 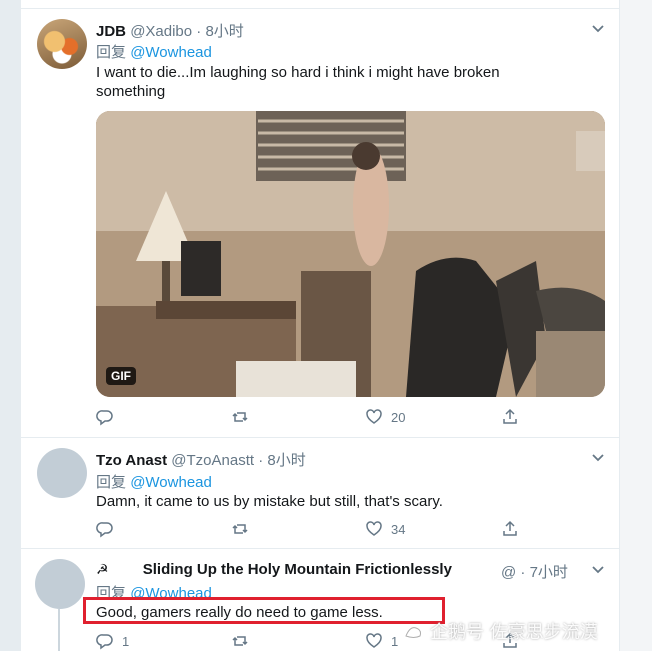 What do you see at coordinates (59, 630) in the screenshot?
I see `thread-connector-line` at bounding box center [59, 630].